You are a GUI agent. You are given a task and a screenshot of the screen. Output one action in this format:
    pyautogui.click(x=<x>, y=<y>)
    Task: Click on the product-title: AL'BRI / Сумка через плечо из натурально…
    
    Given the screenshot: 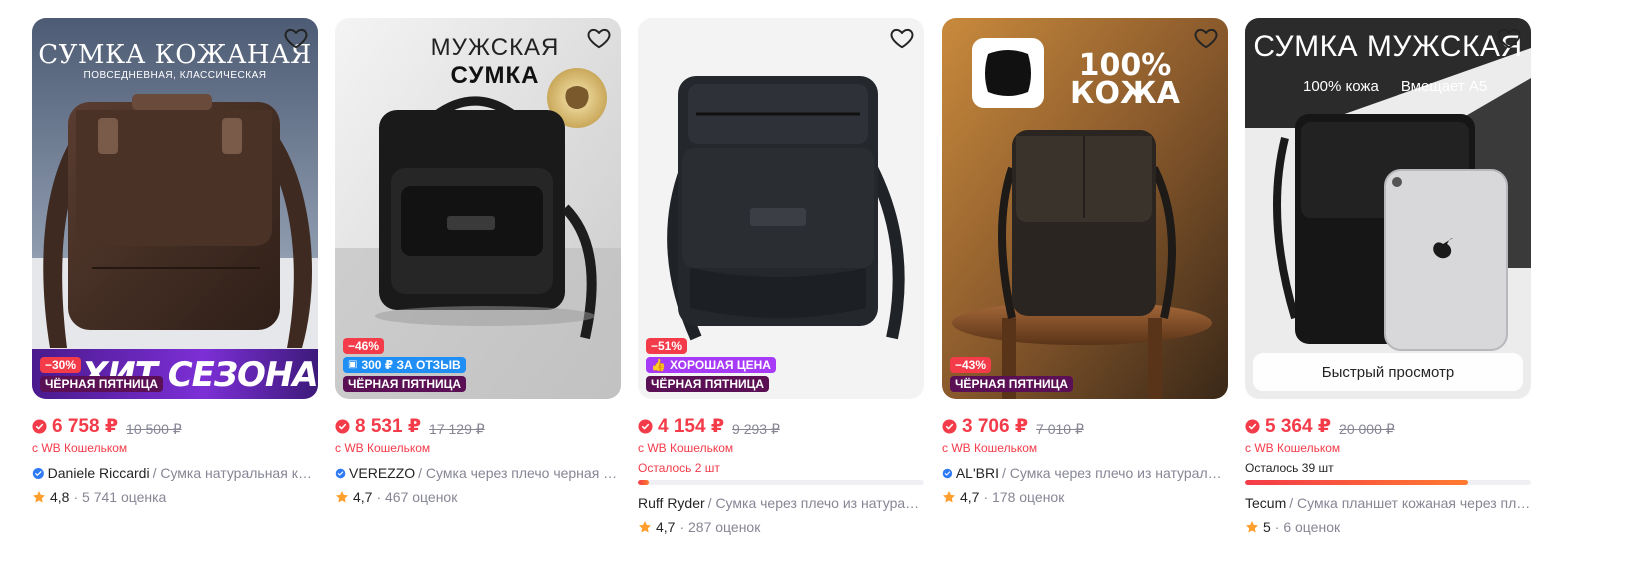 What is the action you would take?
    pyautogui.click(x=1085, y=473)
    